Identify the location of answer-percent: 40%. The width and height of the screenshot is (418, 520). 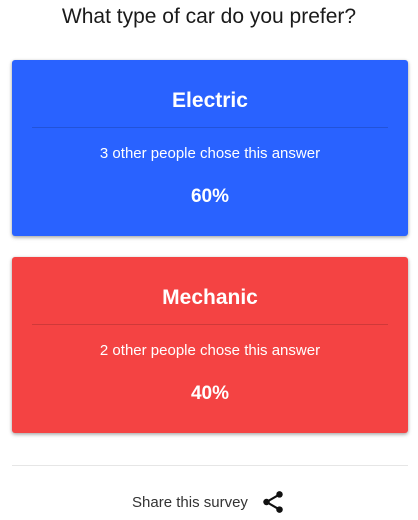
(210, 393).